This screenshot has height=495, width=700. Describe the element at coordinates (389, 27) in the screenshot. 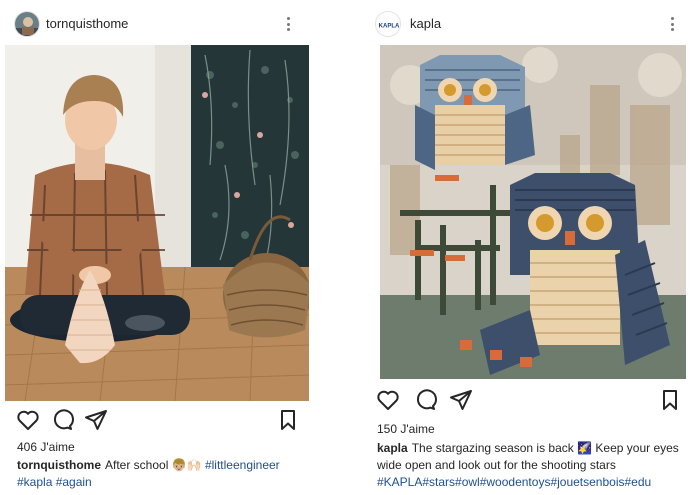

I see `kapla-logo-text: KAPLA` at that location.